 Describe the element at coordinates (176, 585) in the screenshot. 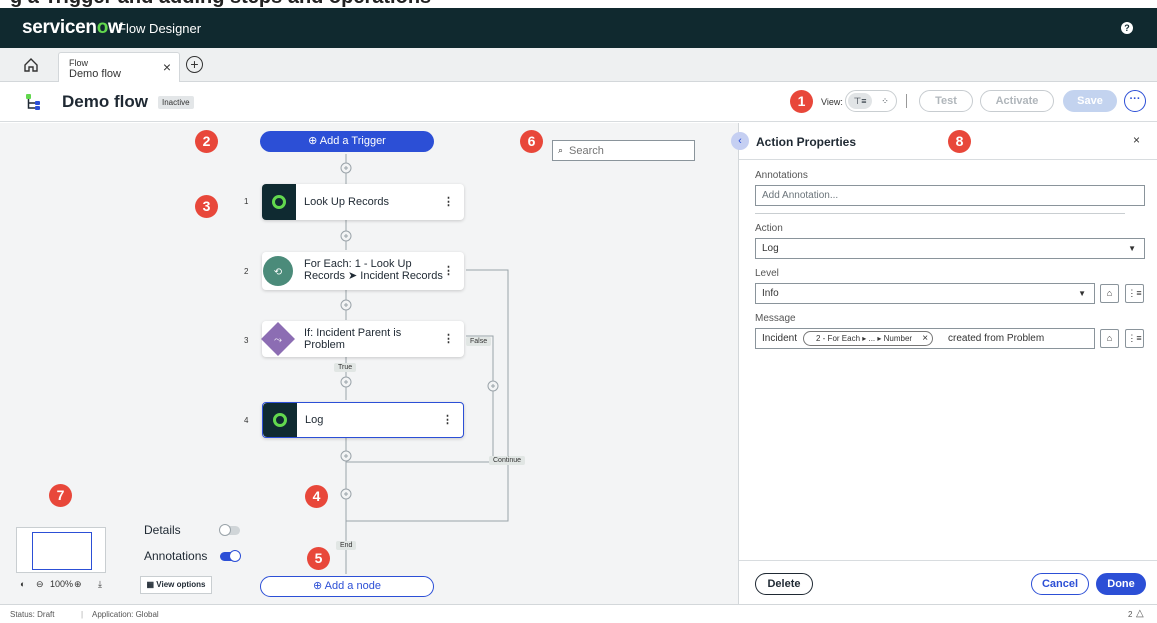

I see `view-options-button: ▦ View options` at that location.